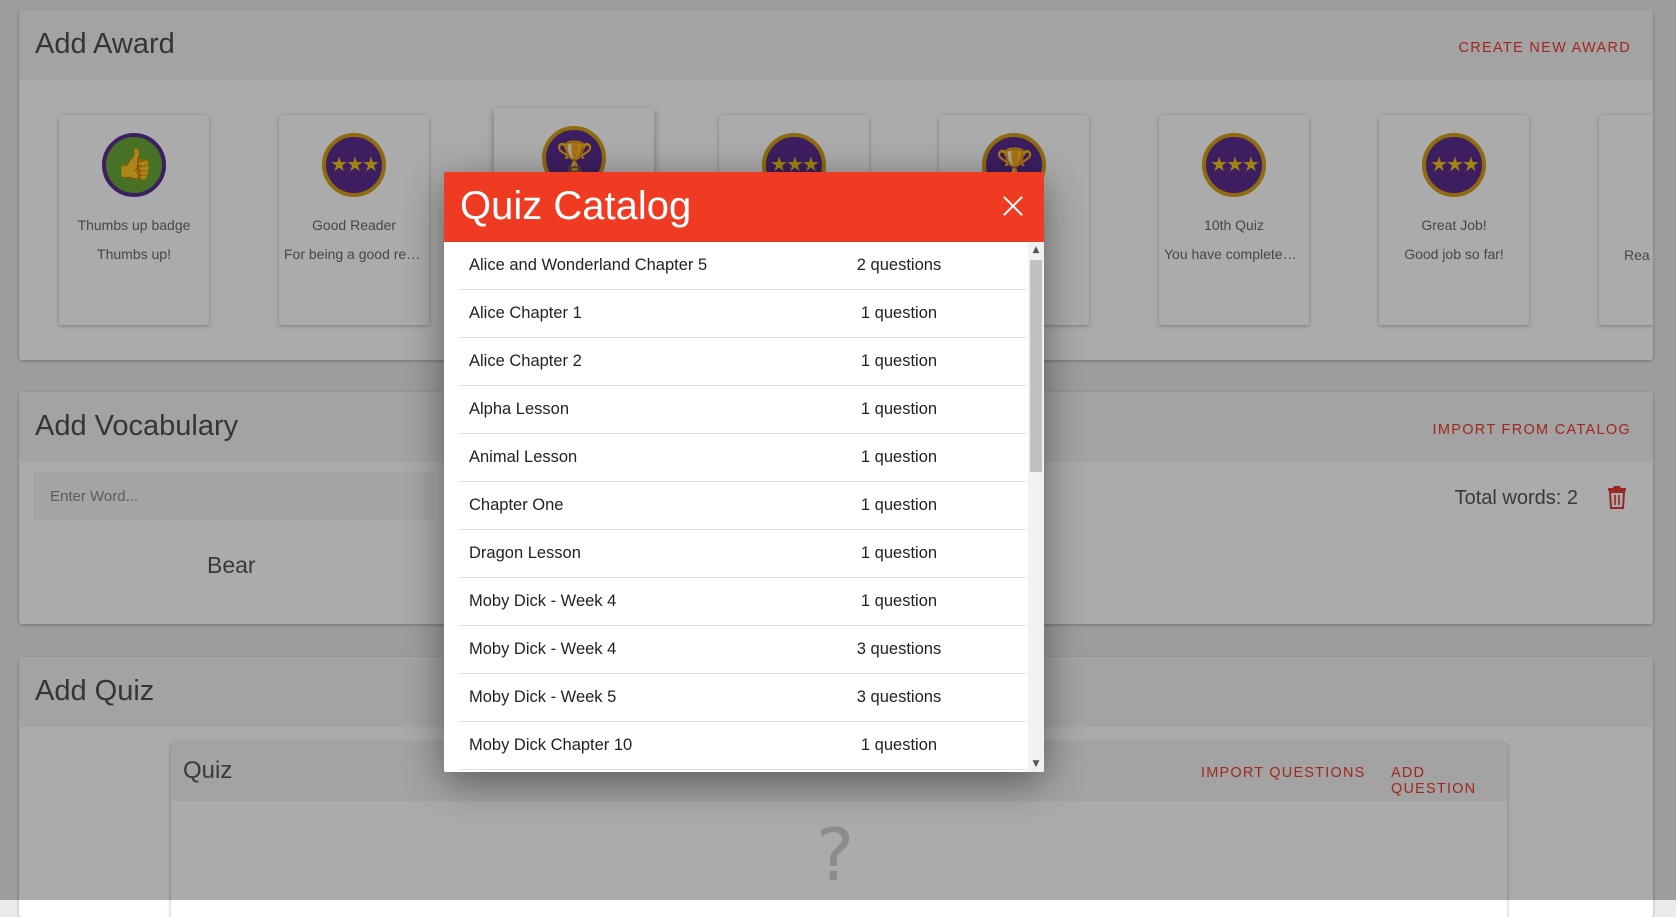 The width and height of the screenshot is (1676, 917). What do you see at coordinates (743, 650) in the screenshot?
I see `quiz-catalog-row: Moby Dick - Week 4 3 questions` at bounding box center [743, 650].